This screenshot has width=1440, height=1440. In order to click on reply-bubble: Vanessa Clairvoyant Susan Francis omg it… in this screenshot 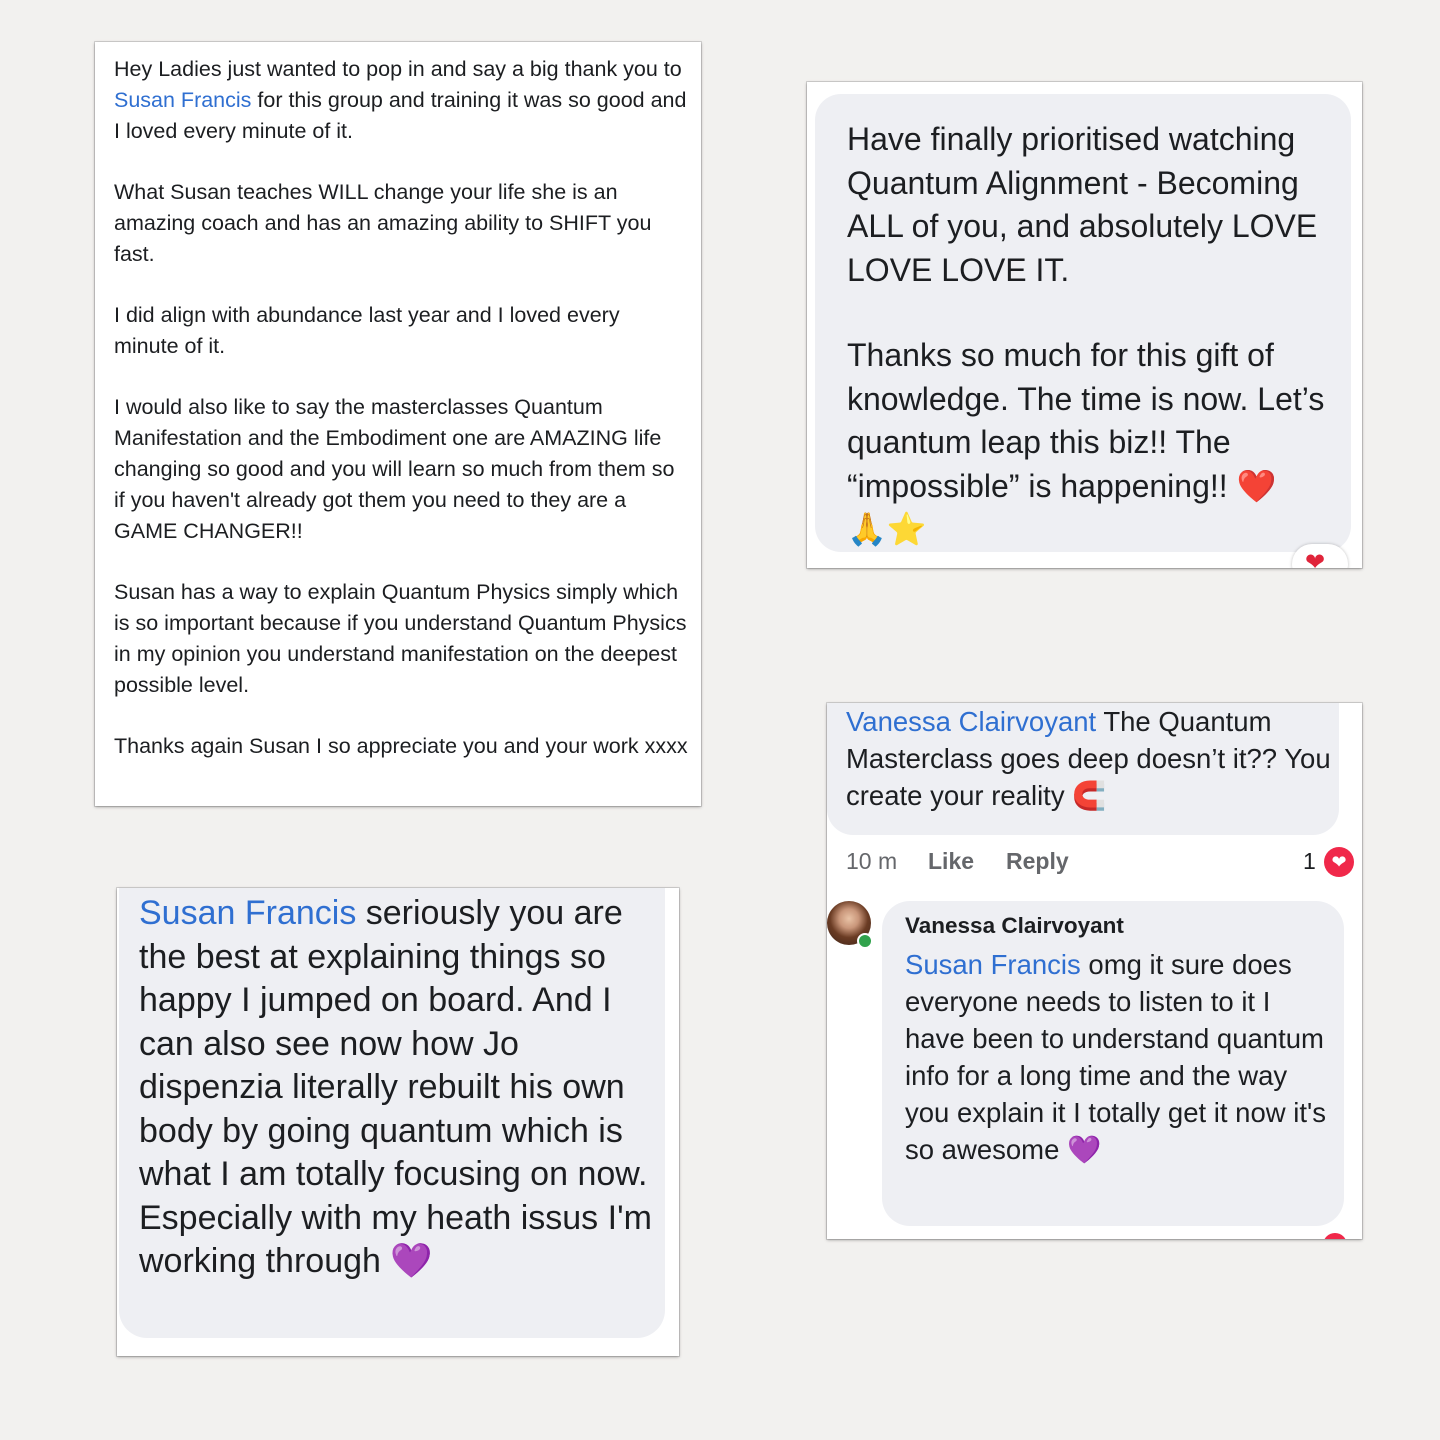, I will do `click(1113, 1063)`.